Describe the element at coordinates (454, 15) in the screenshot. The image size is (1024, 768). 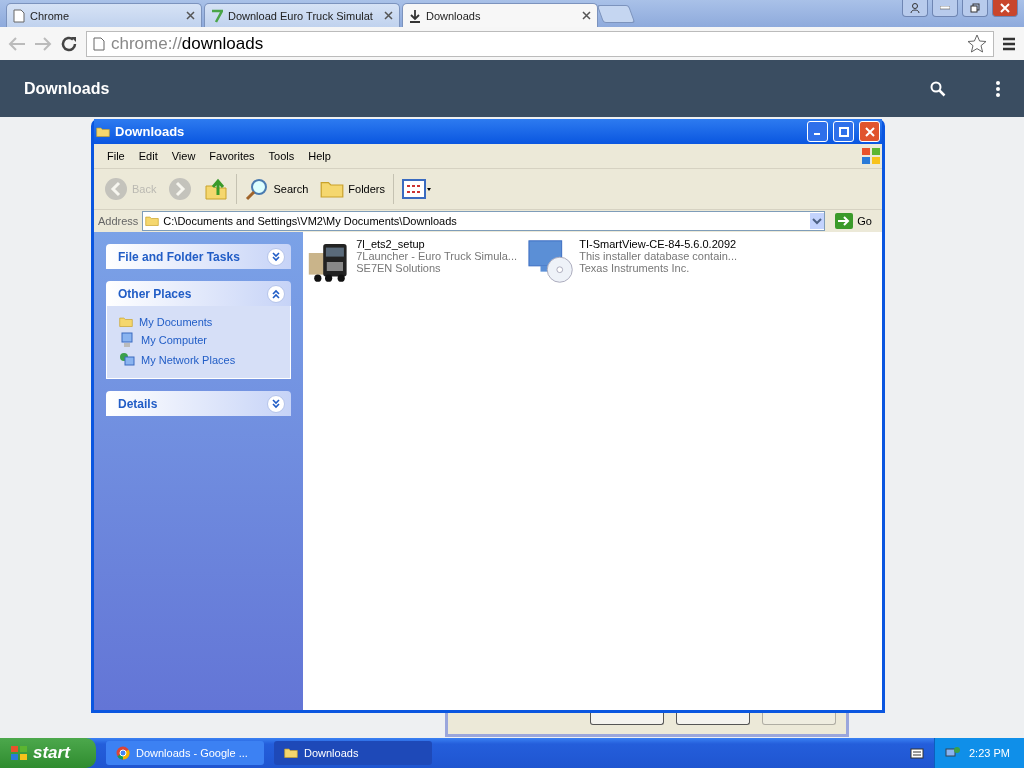
I see `tab-title: Downloads` at that location.